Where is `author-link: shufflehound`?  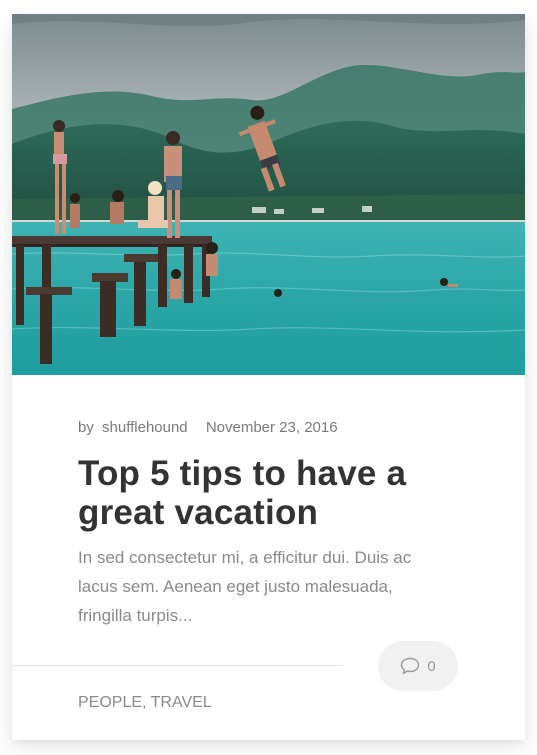
author-link: shufflehound is located at coordinates (145, 427).